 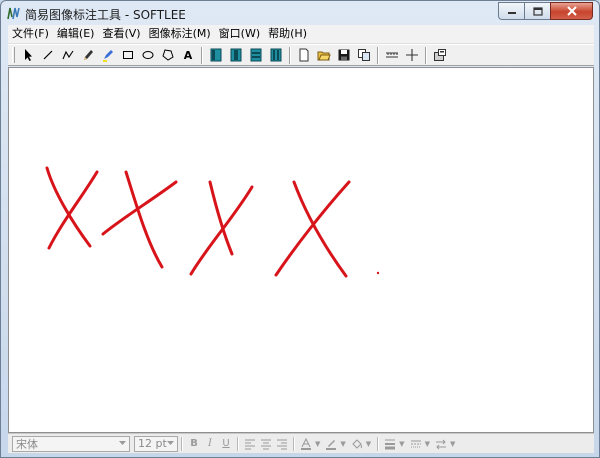 I want to click on copy-button, so click(x=364, y=55).